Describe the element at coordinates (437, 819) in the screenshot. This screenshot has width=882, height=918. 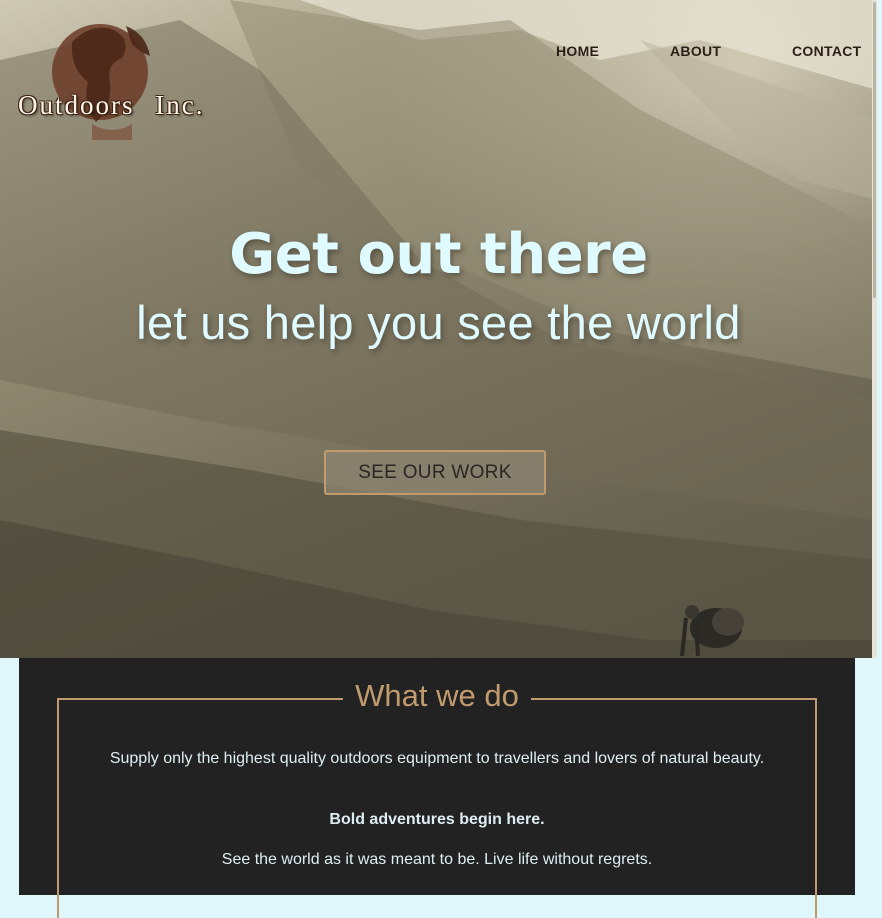
I see `section-paragraph-2: Bold adventures begin here.` at that location.